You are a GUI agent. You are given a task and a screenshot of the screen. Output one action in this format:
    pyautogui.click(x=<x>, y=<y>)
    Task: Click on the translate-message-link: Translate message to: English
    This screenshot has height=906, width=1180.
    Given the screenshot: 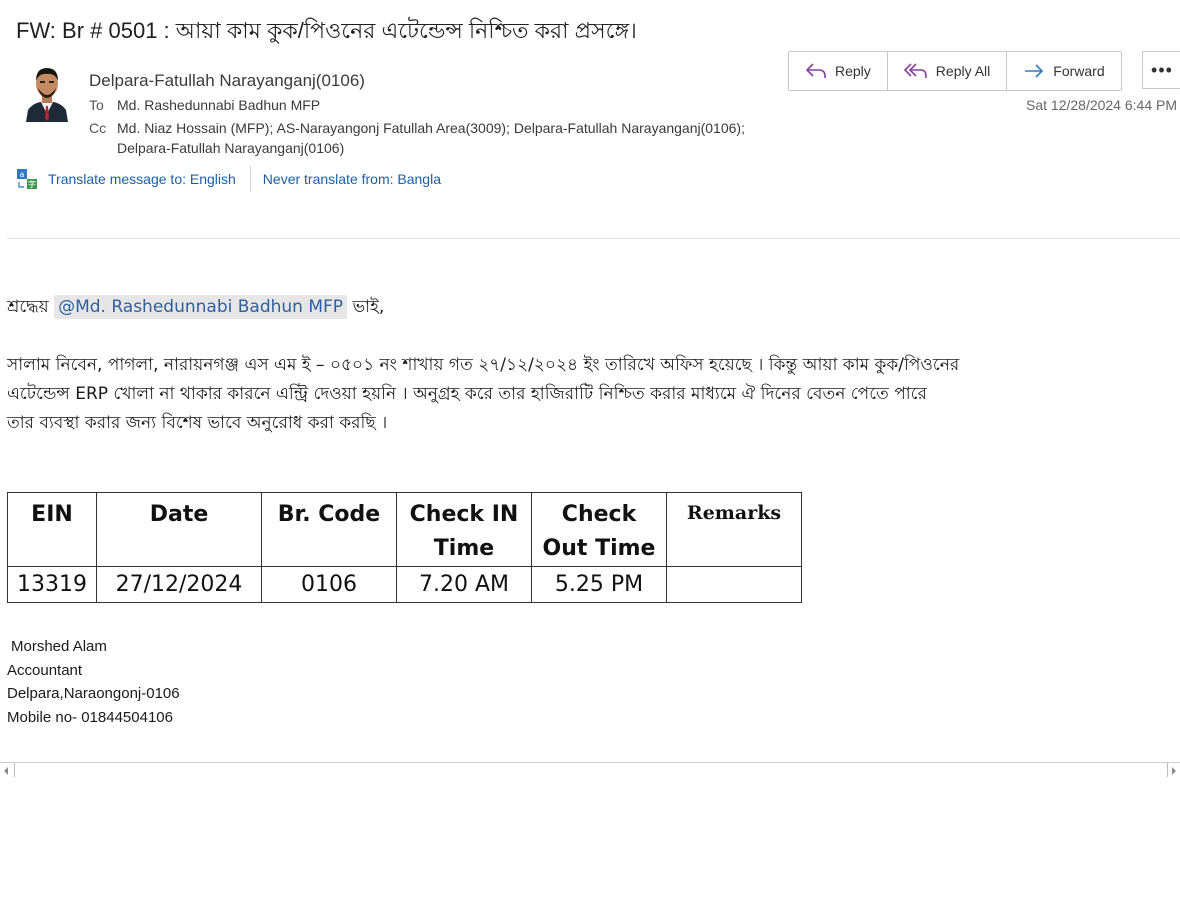 What is the action you would take?
    pyautogui.click(x=142, y=179)
    